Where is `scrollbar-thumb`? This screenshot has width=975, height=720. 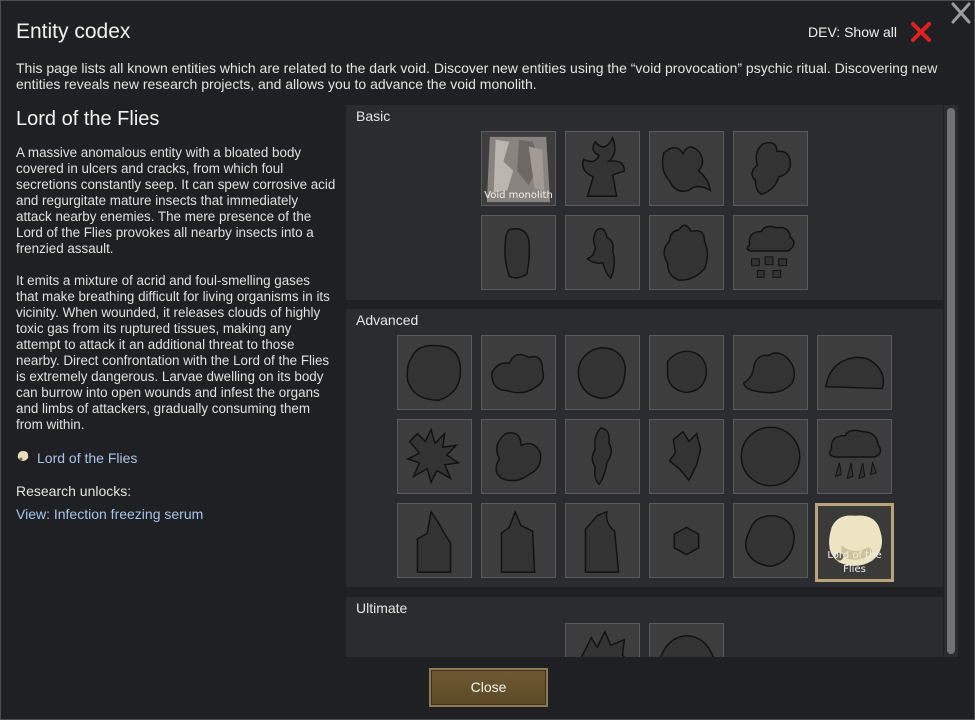 scrollbar-thumb is located at coordinates (951, 381).